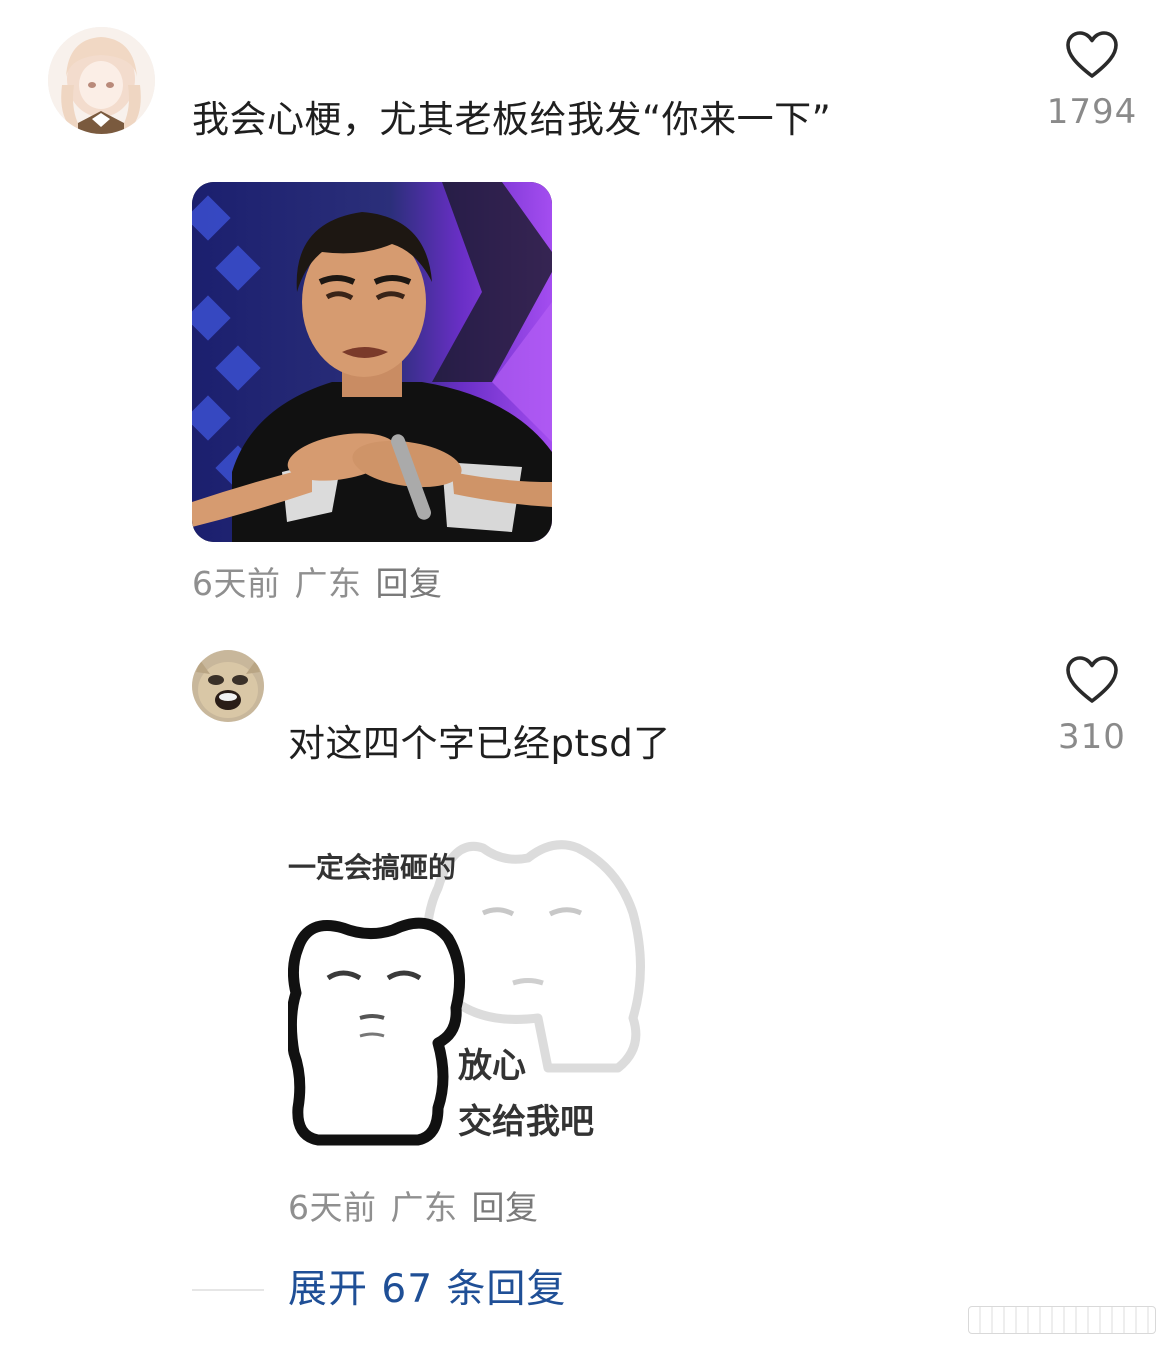  I want to click on like-button: 1794, so click(1091, 81).